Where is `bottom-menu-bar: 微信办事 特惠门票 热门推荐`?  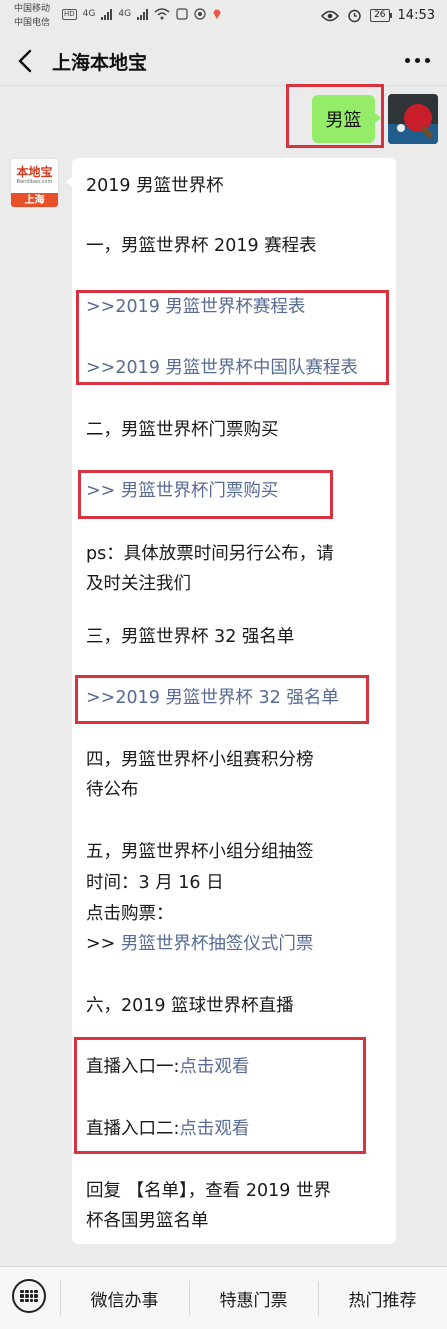 bottom-menu-bar: 微信办事 特惠门票 热门推荐 is located at coordinates (223, 1297).